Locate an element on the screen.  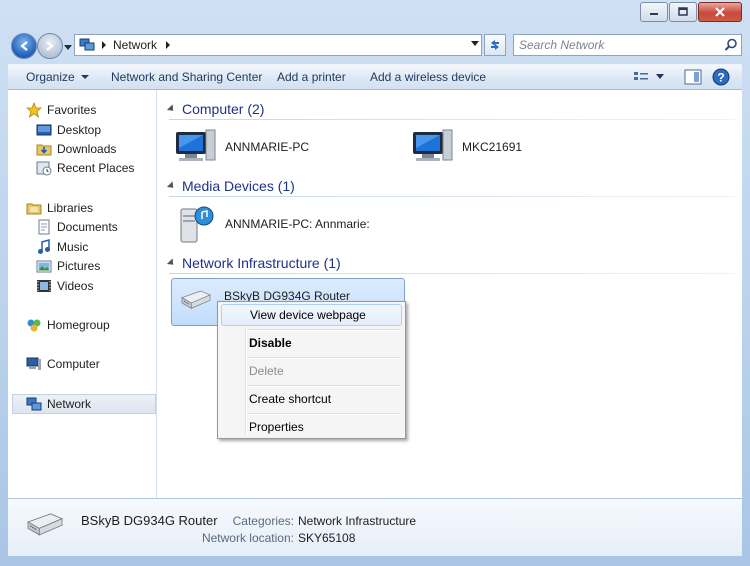
sidebar-item-label: Downloads is located at coordinates (87, 149).